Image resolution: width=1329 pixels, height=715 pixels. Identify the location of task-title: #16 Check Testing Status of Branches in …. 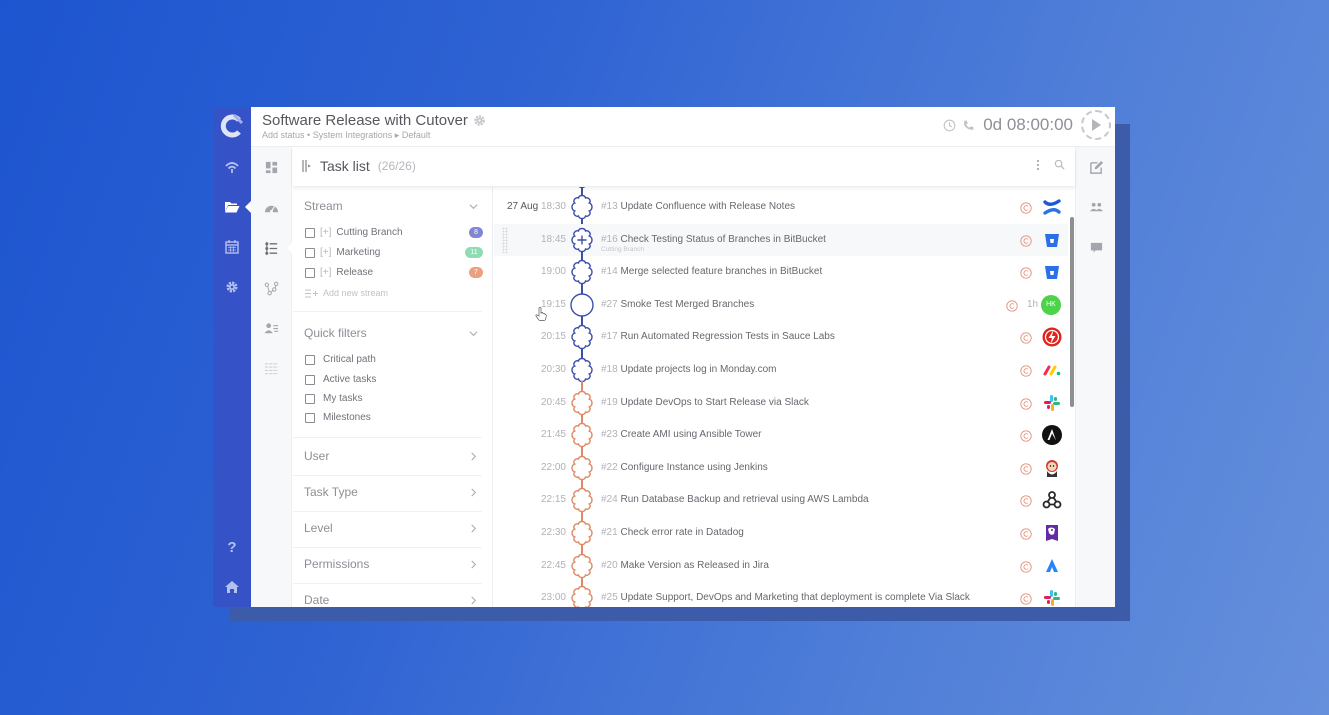
(713, 239).